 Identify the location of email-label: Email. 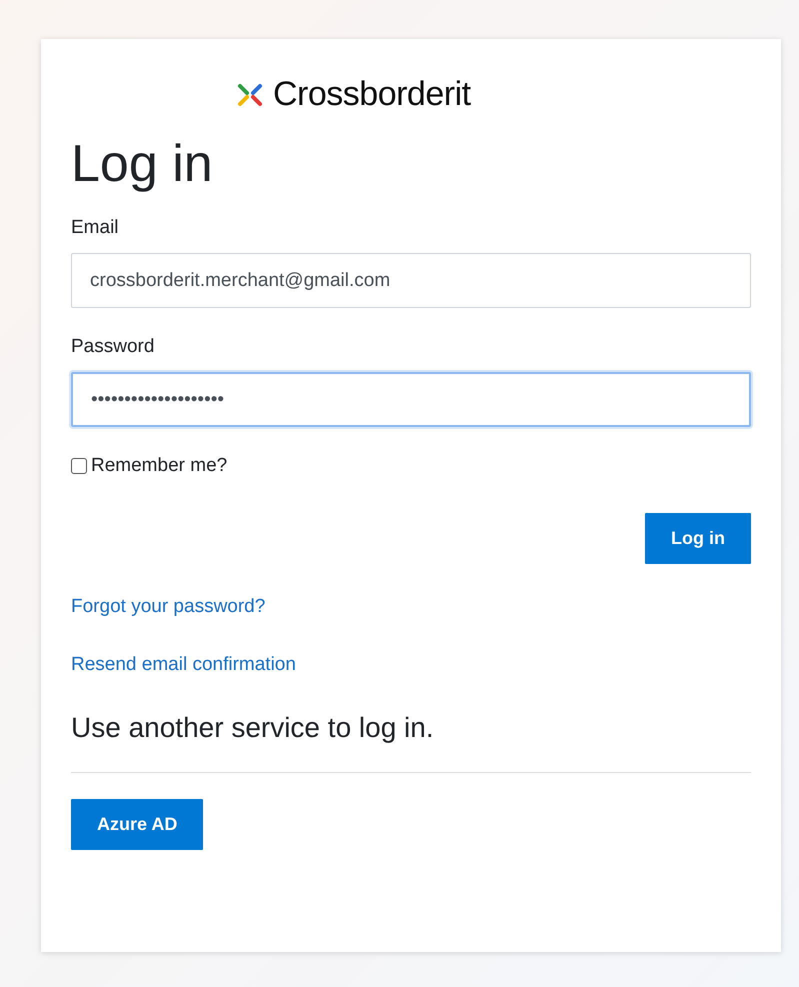
(95, 228).